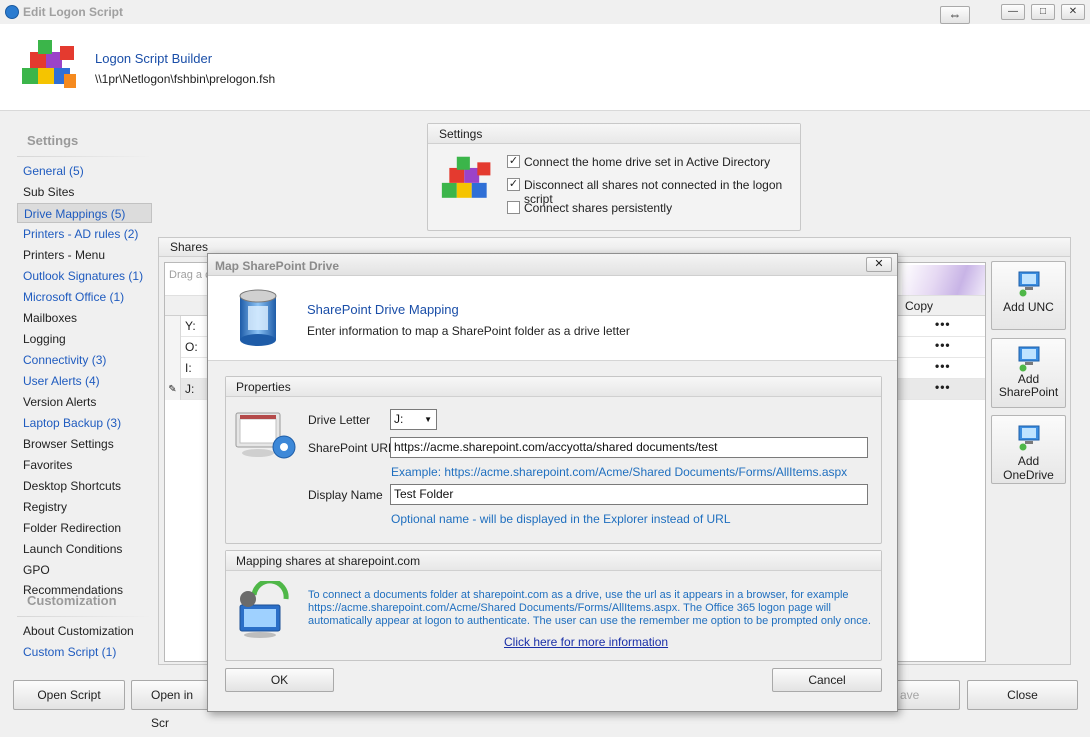 This screenshot has height=737, width=1090. What do you see at coordinates (84, 423) in the screenshot?
I see `sidebar-item: Laptop Backup (3)` at bounding box center [84, 423].